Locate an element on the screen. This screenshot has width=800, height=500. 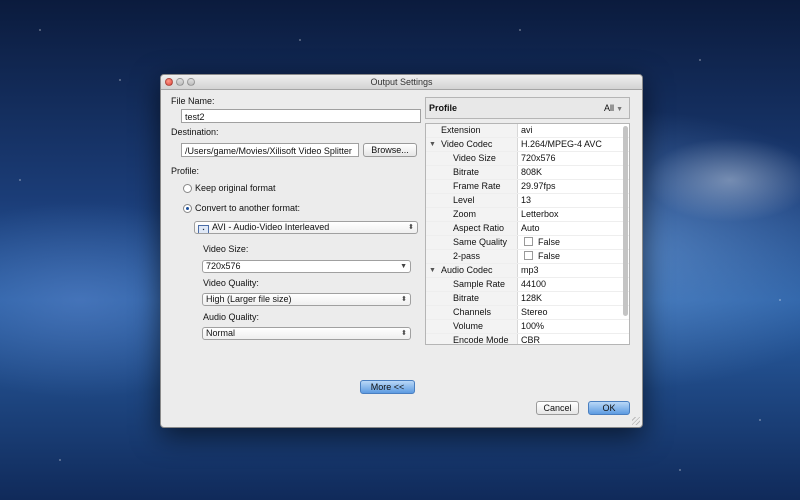
property-key-cell: Zoom is located at coordinates (472, 214).